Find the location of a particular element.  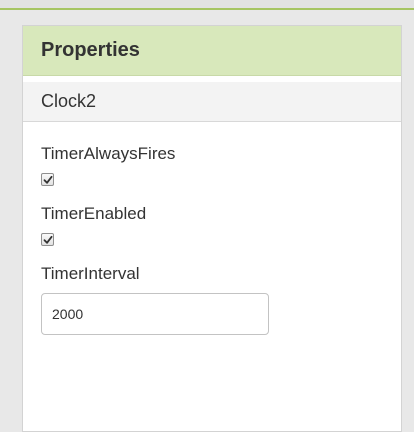

property-timer-enabled: TimerEnabled is located at coordinates (221, 225).